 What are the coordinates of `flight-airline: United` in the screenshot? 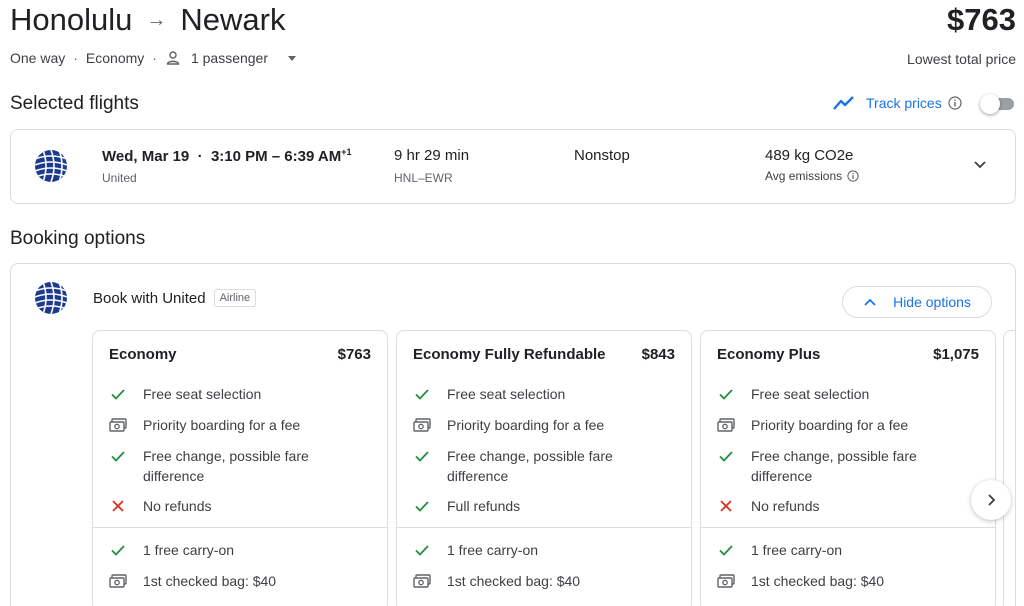 It's located at (119, 178).